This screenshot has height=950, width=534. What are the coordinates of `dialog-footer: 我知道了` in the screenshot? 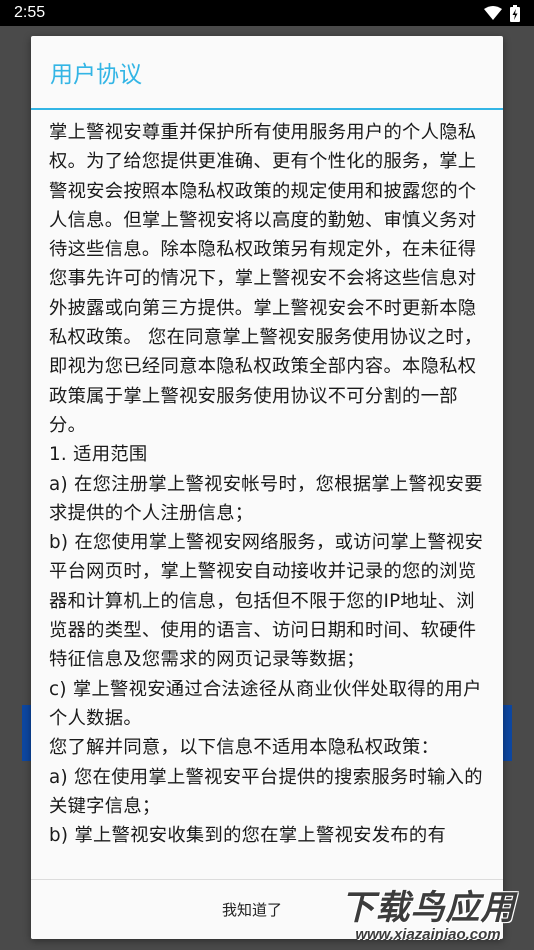 It's located at (267, 909).